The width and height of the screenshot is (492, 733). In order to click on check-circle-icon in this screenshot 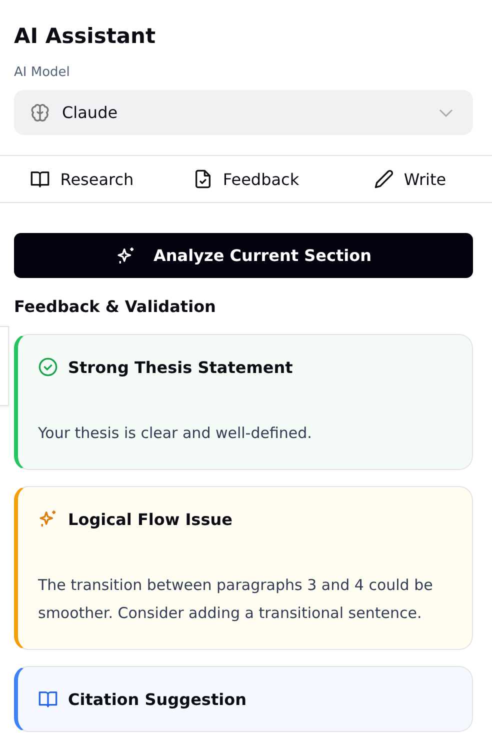, I will do `click(48, 367)`.